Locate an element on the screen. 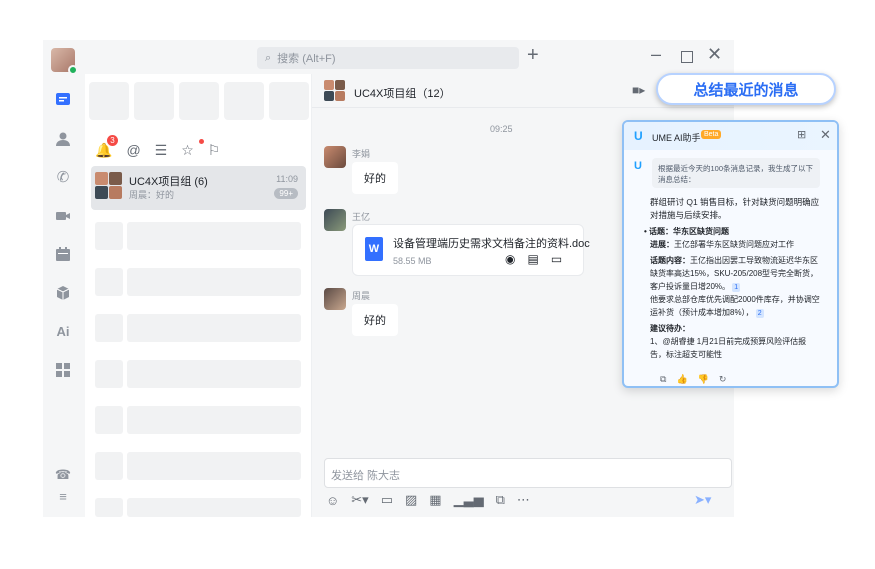 Image resolution: width=875 pixels, height=569 pixels. unread-badge: 3 is located at coordinates (112, 140).